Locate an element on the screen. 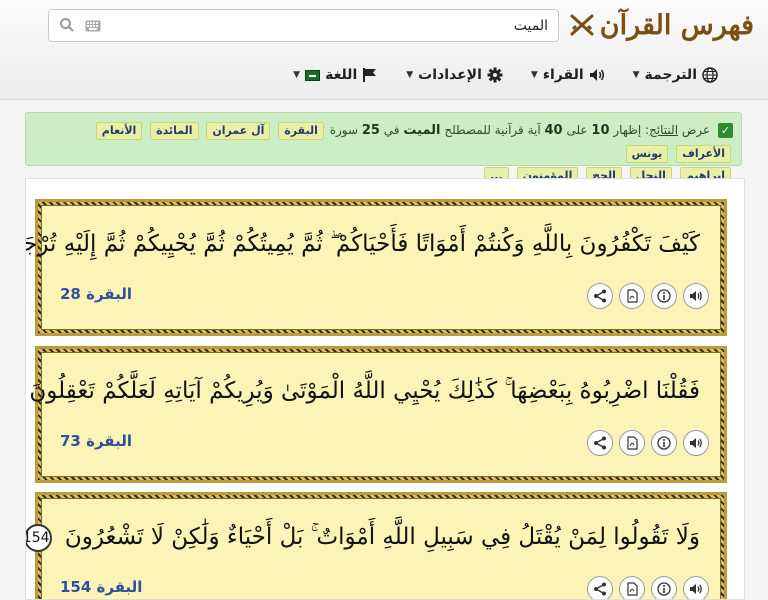 The image size is (768, 600). brand-logo: فهرس القرآن is located at coordinates (662, 25).